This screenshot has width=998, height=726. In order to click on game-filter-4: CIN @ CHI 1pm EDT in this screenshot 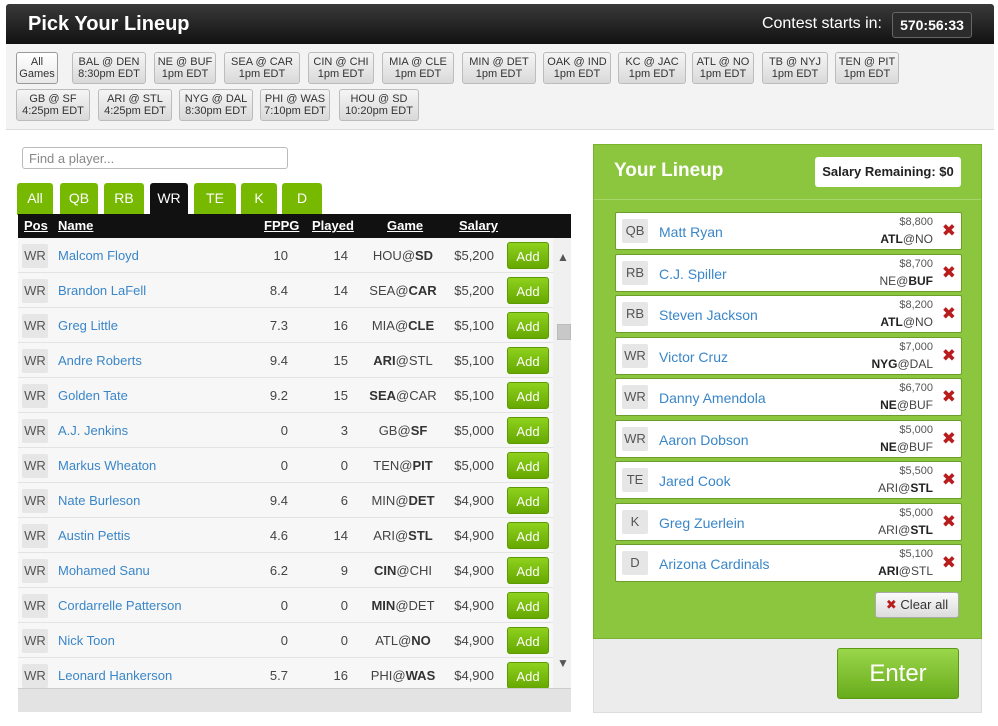, I will do `click(341, 68)`.